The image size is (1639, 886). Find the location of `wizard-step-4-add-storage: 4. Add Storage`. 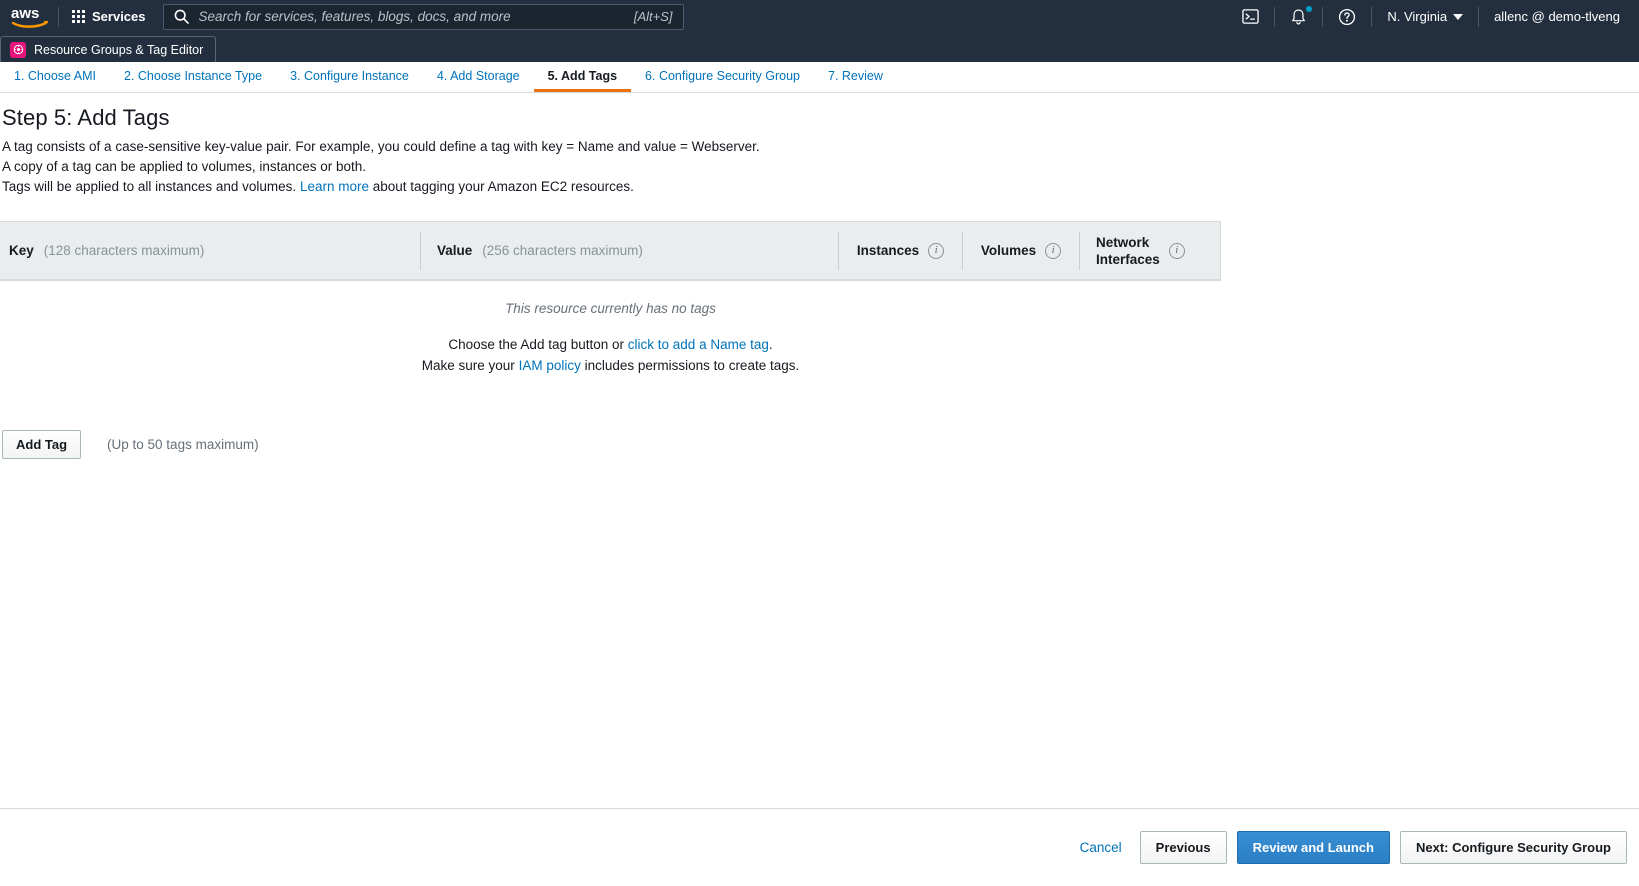

wizard-step-4-add-storage: 4. Add Storage is located at coordinates (478, 77).